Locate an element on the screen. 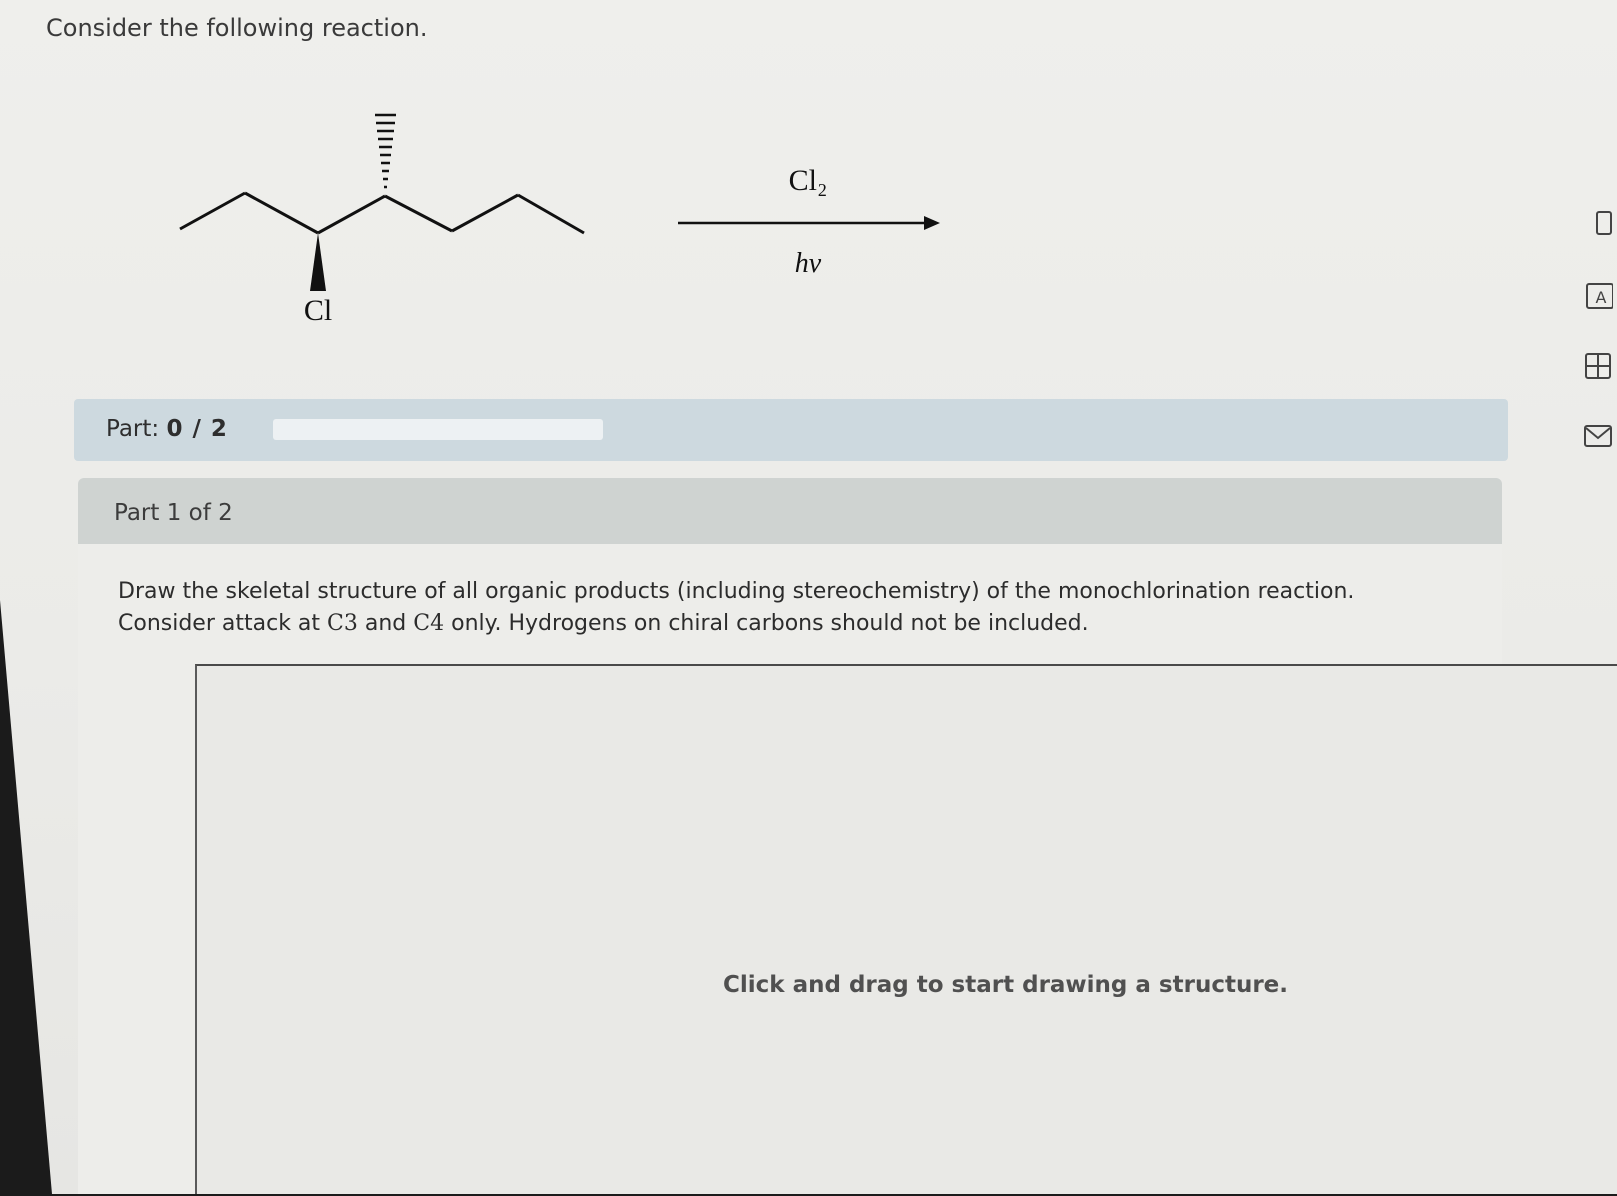  reactant-structure: Cl is located at coordinates (382, 220).